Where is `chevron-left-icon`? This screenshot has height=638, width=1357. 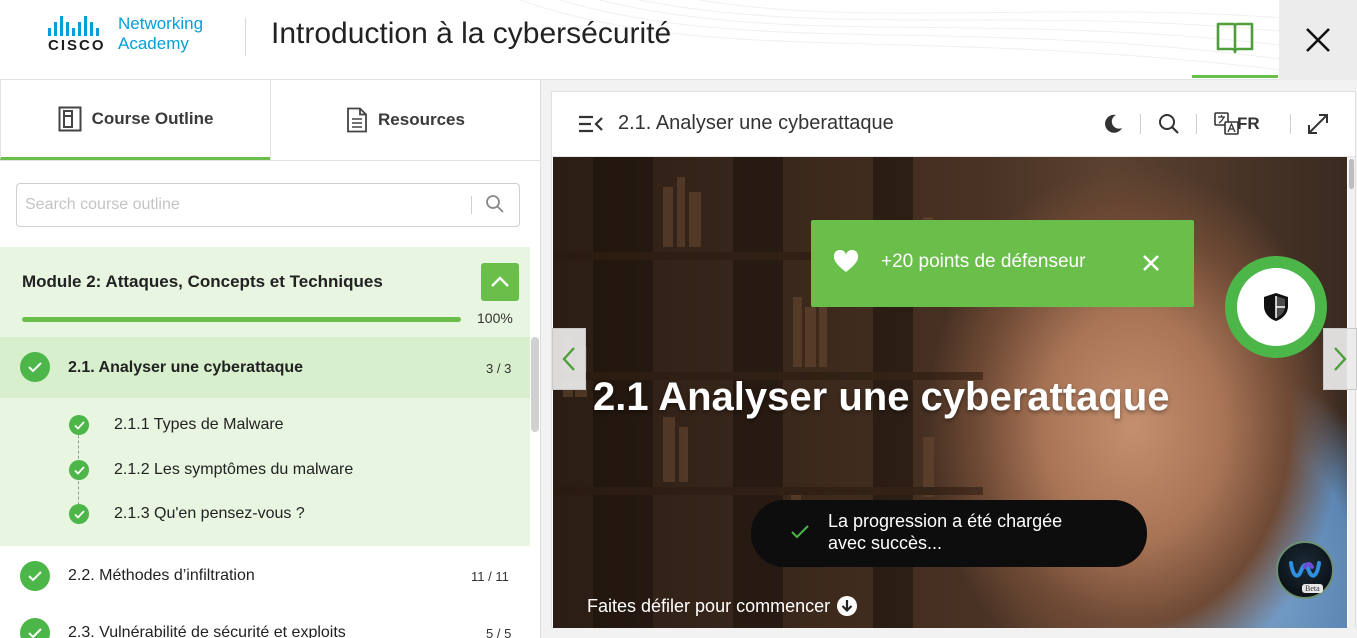 chevron-left-icon is located at coordinates (568, 359).